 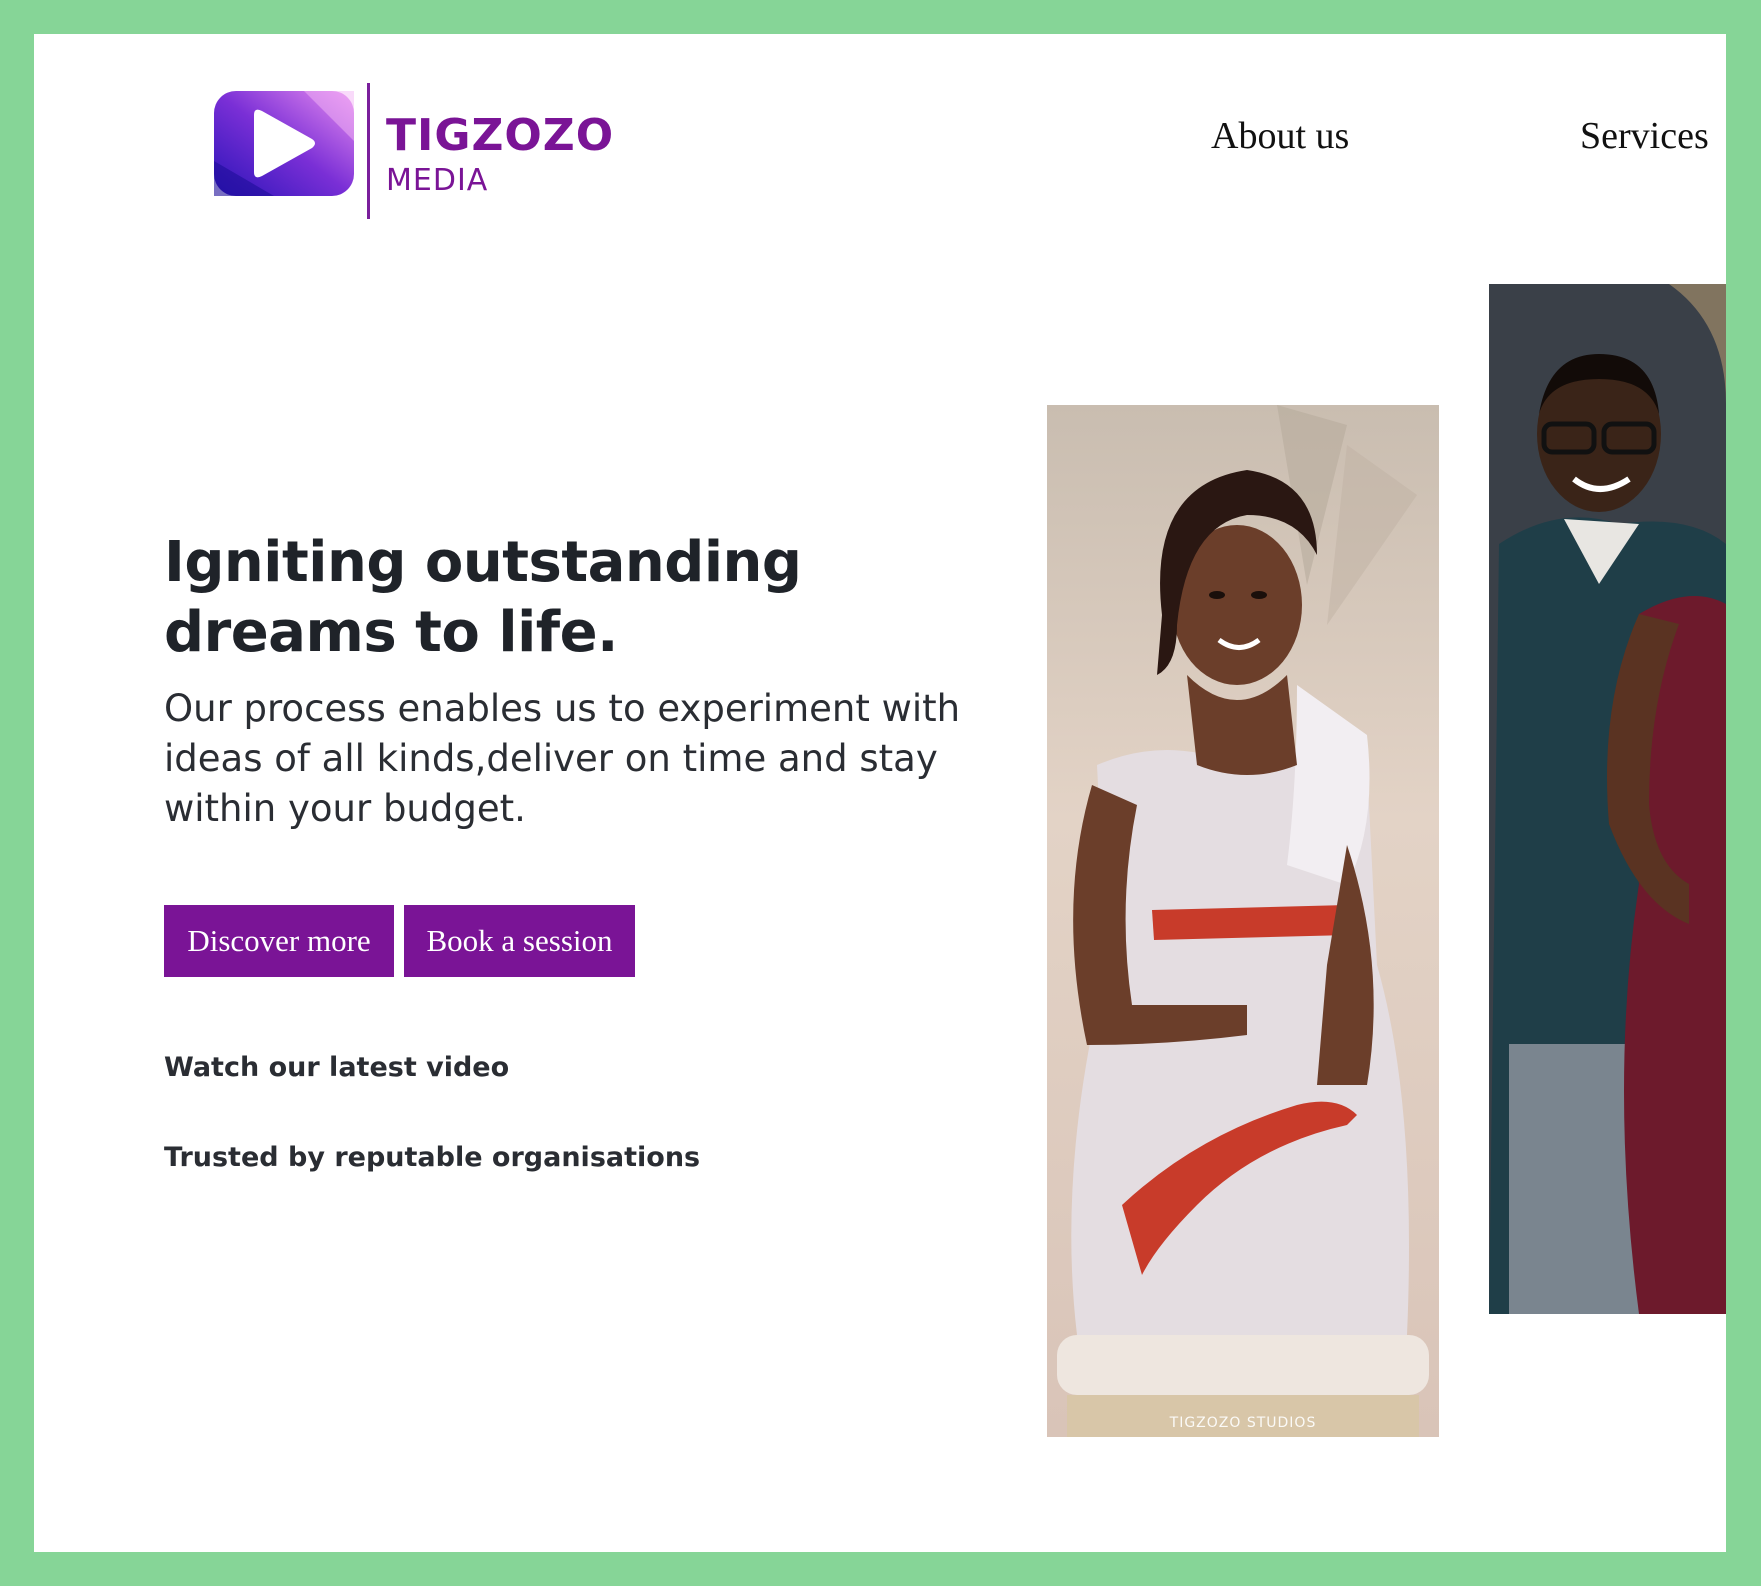 What do you see at coordinates (500, 135) in the screenshot?
I see `brand-name: TIGZOZO` at bounding box center [500, 135].